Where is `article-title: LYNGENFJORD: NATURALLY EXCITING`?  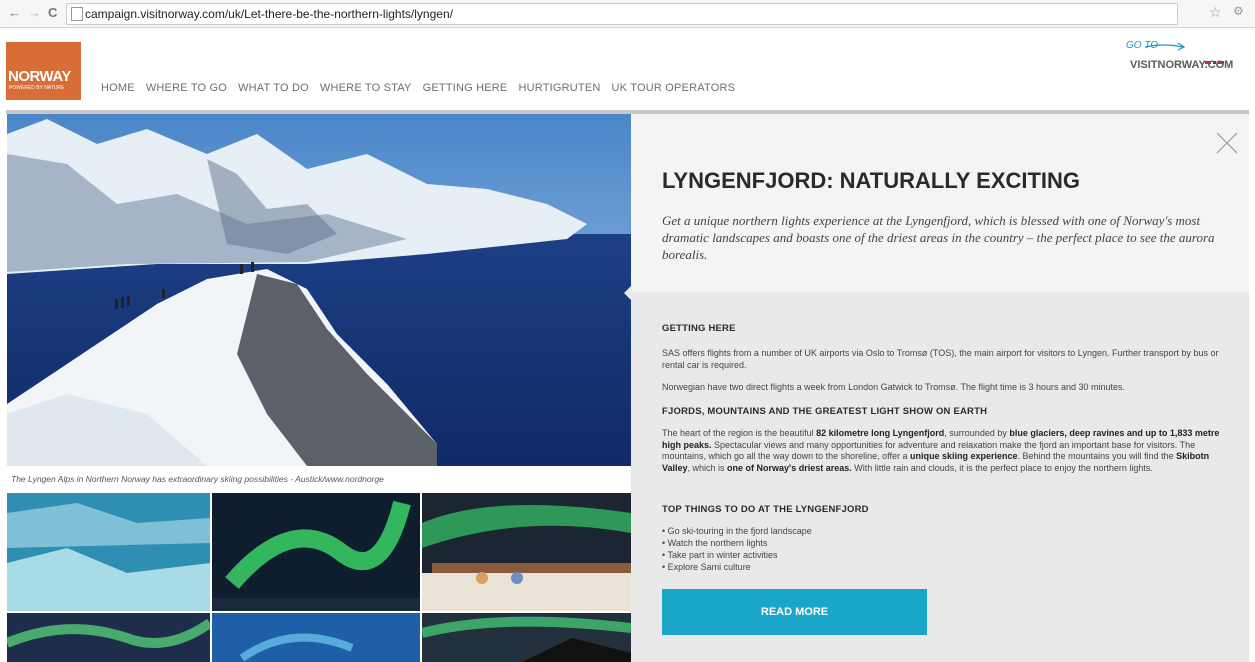 article-title: LYNGENFJORD: NATURALLY EXCITING is located at coordinates (871, 180).